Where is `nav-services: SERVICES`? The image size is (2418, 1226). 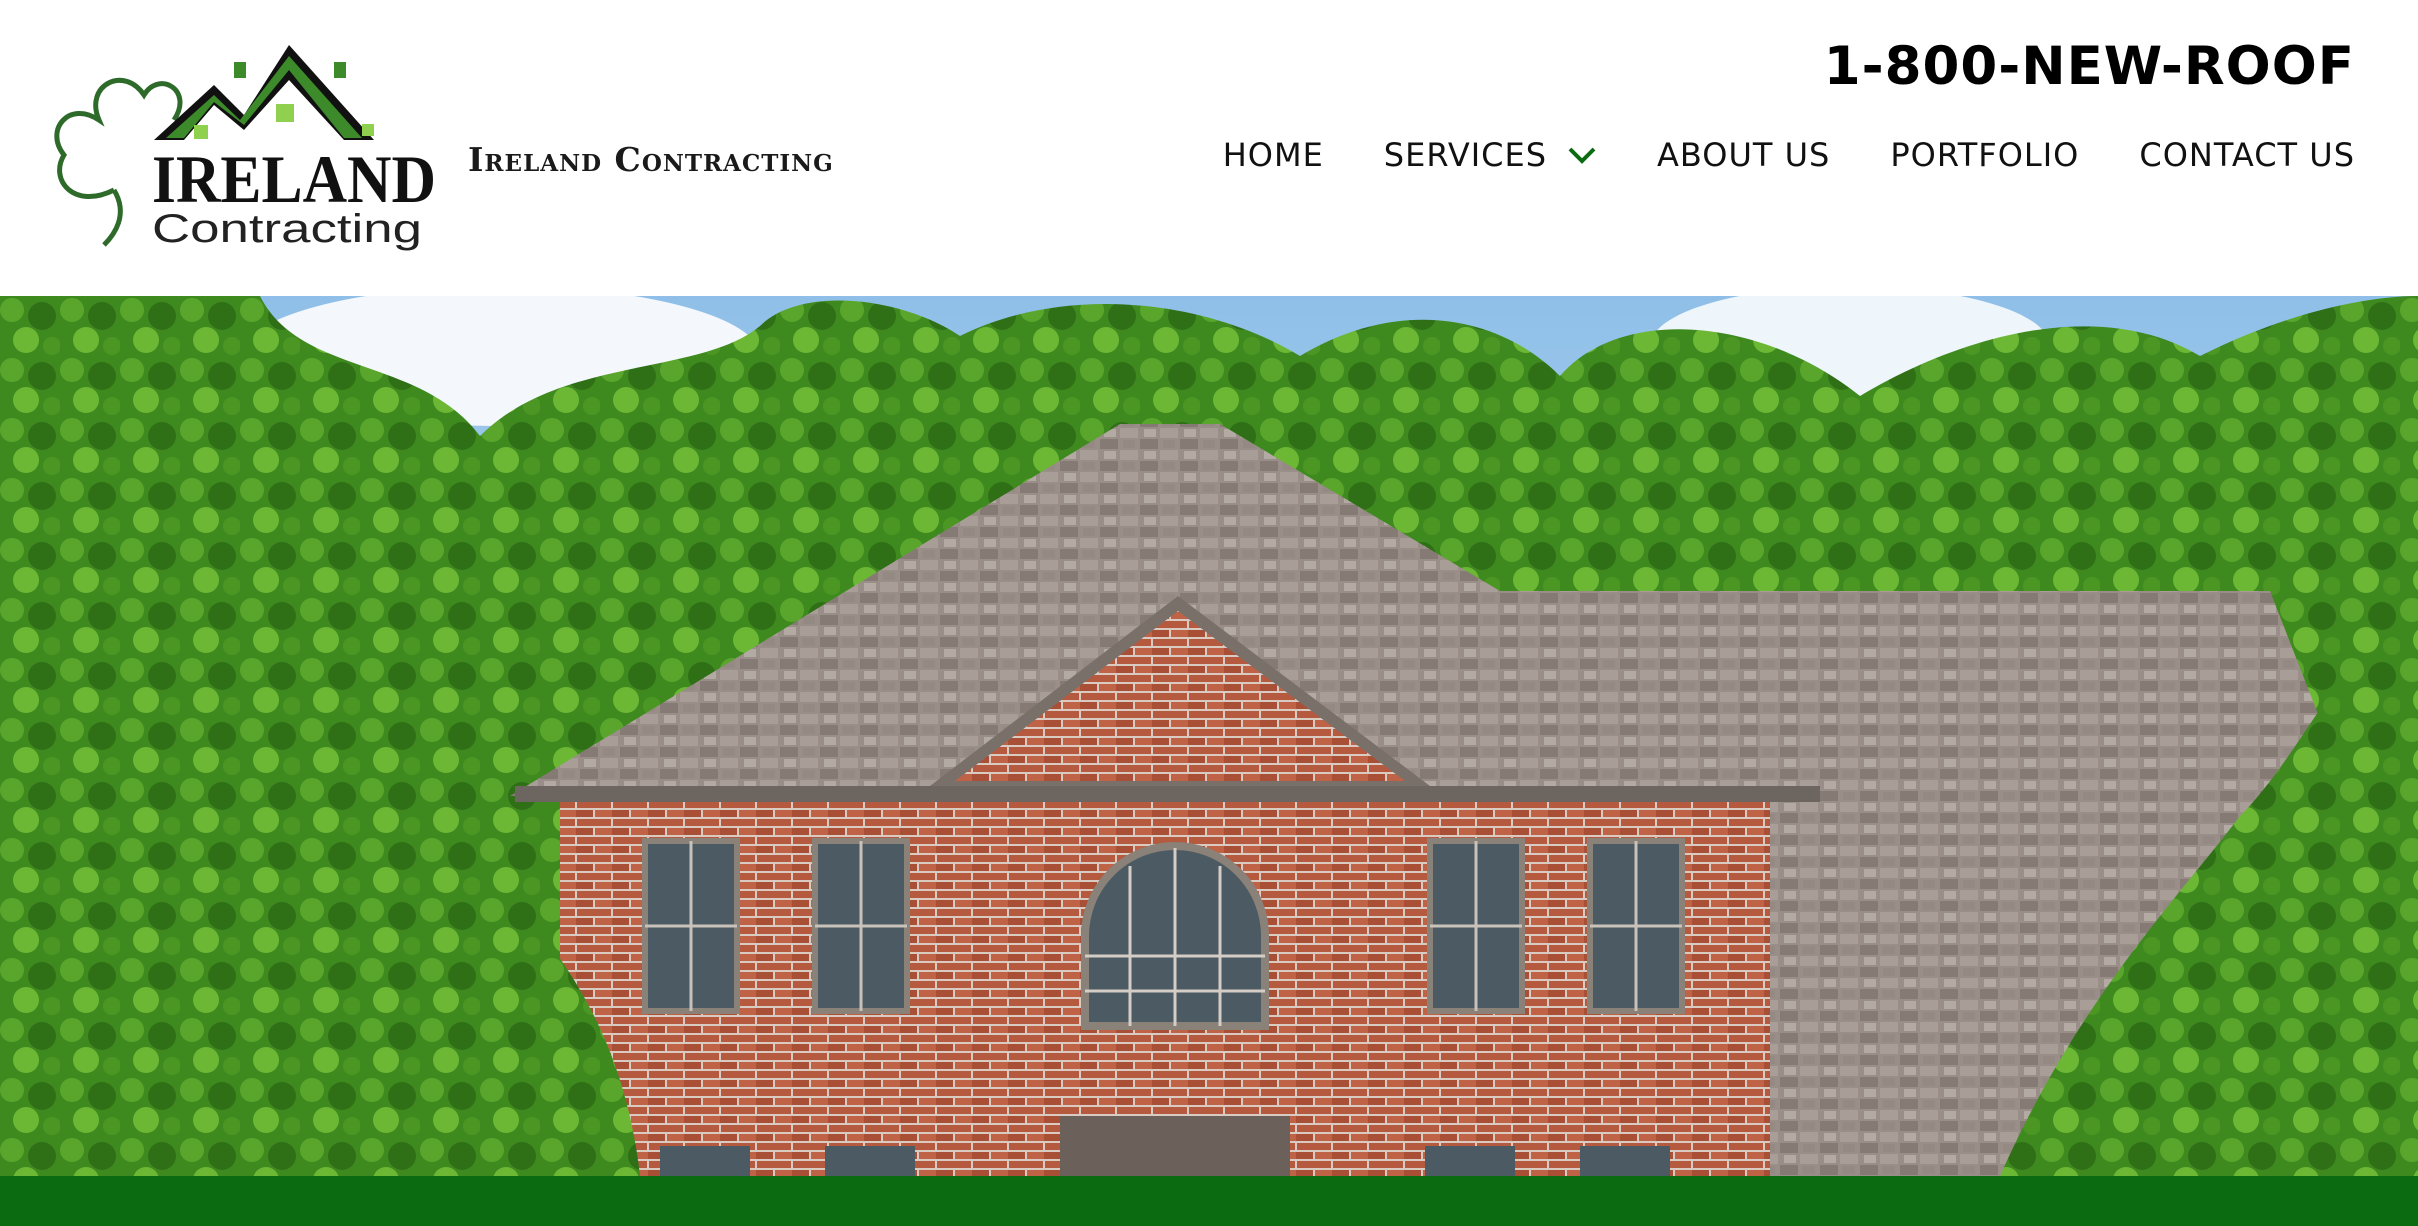 nav-services: SERVICES is located at coordinates (1490, 155).